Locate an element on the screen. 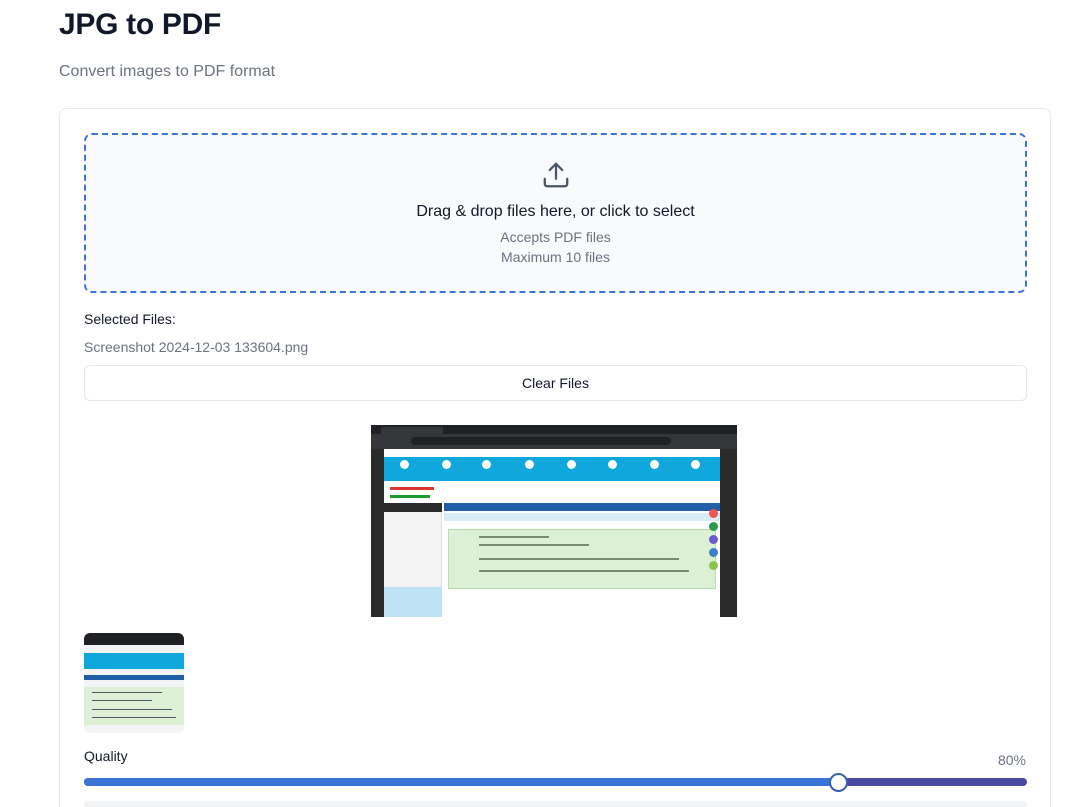 Image resolution: width=1073 pixels, height=807 pixels. quality-label: Quality is located at coordinates (106, 756).